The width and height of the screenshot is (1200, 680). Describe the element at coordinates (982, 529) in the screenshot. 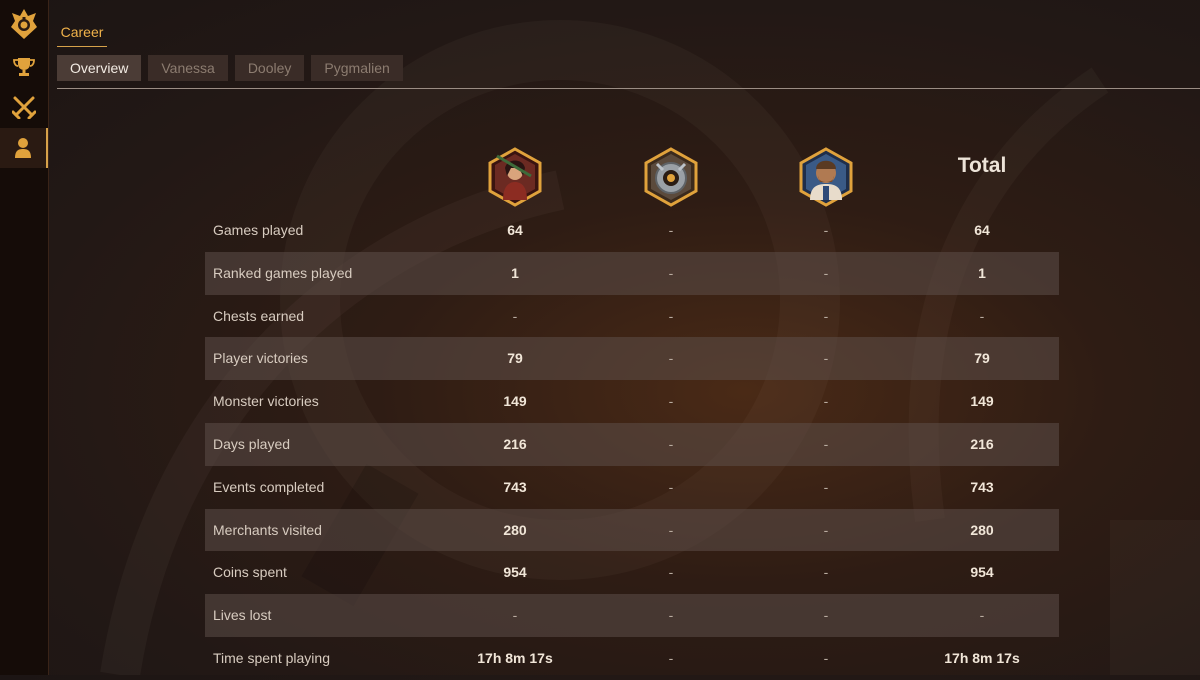

I see `stat-value-total: 280` at that location.